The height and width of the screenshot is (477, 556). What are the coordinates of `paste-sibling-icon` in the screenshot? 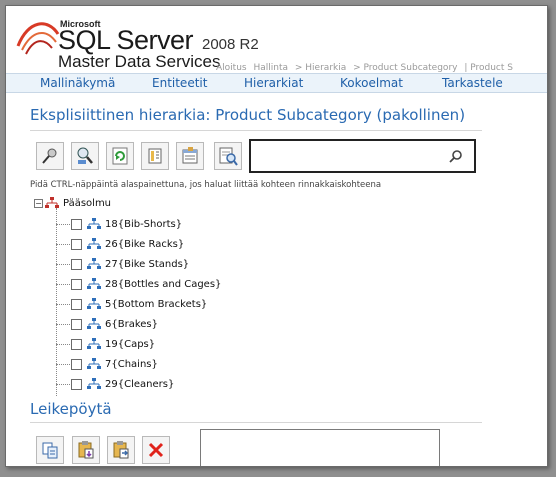 It's located at (121, 450).